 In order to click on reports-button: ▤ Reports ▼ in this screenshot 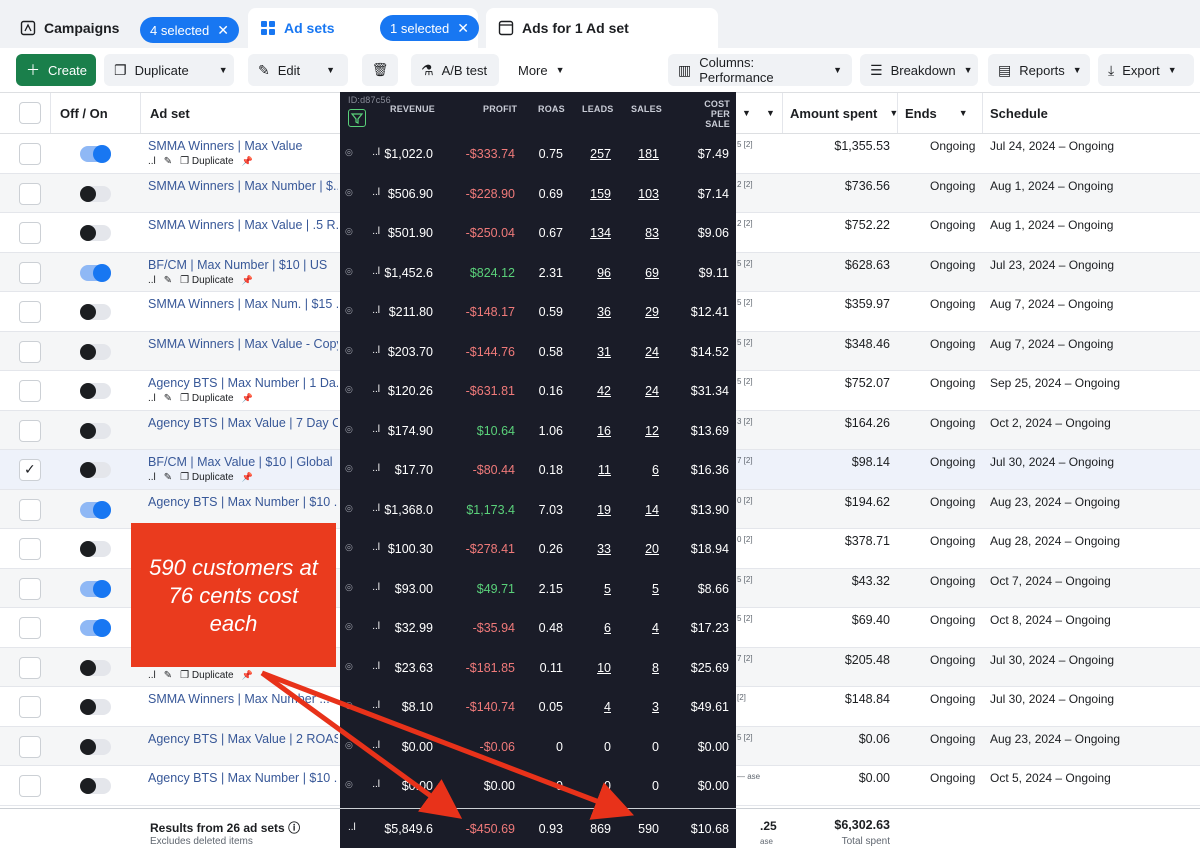, I will do `click(1039, 70)`.